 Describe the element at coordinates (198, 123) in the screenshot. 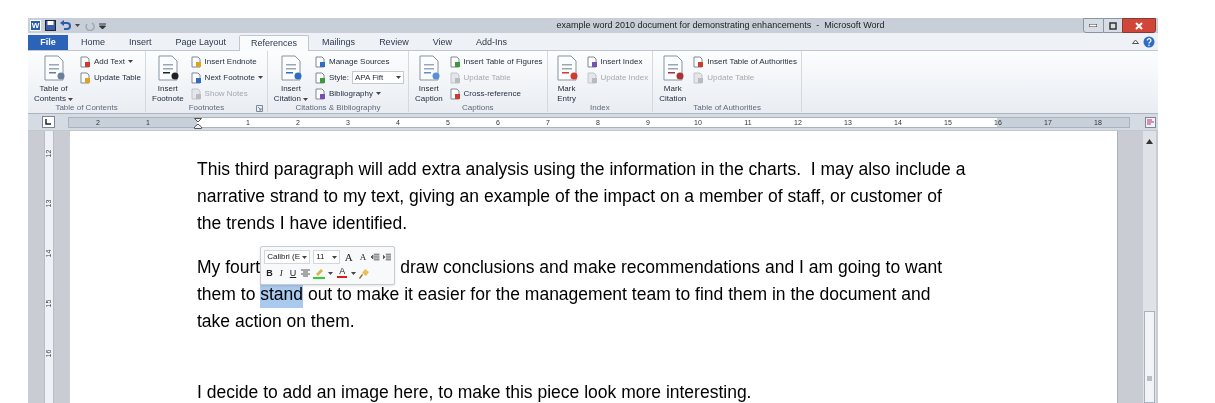

I see `indent-marker-icon` at that location.